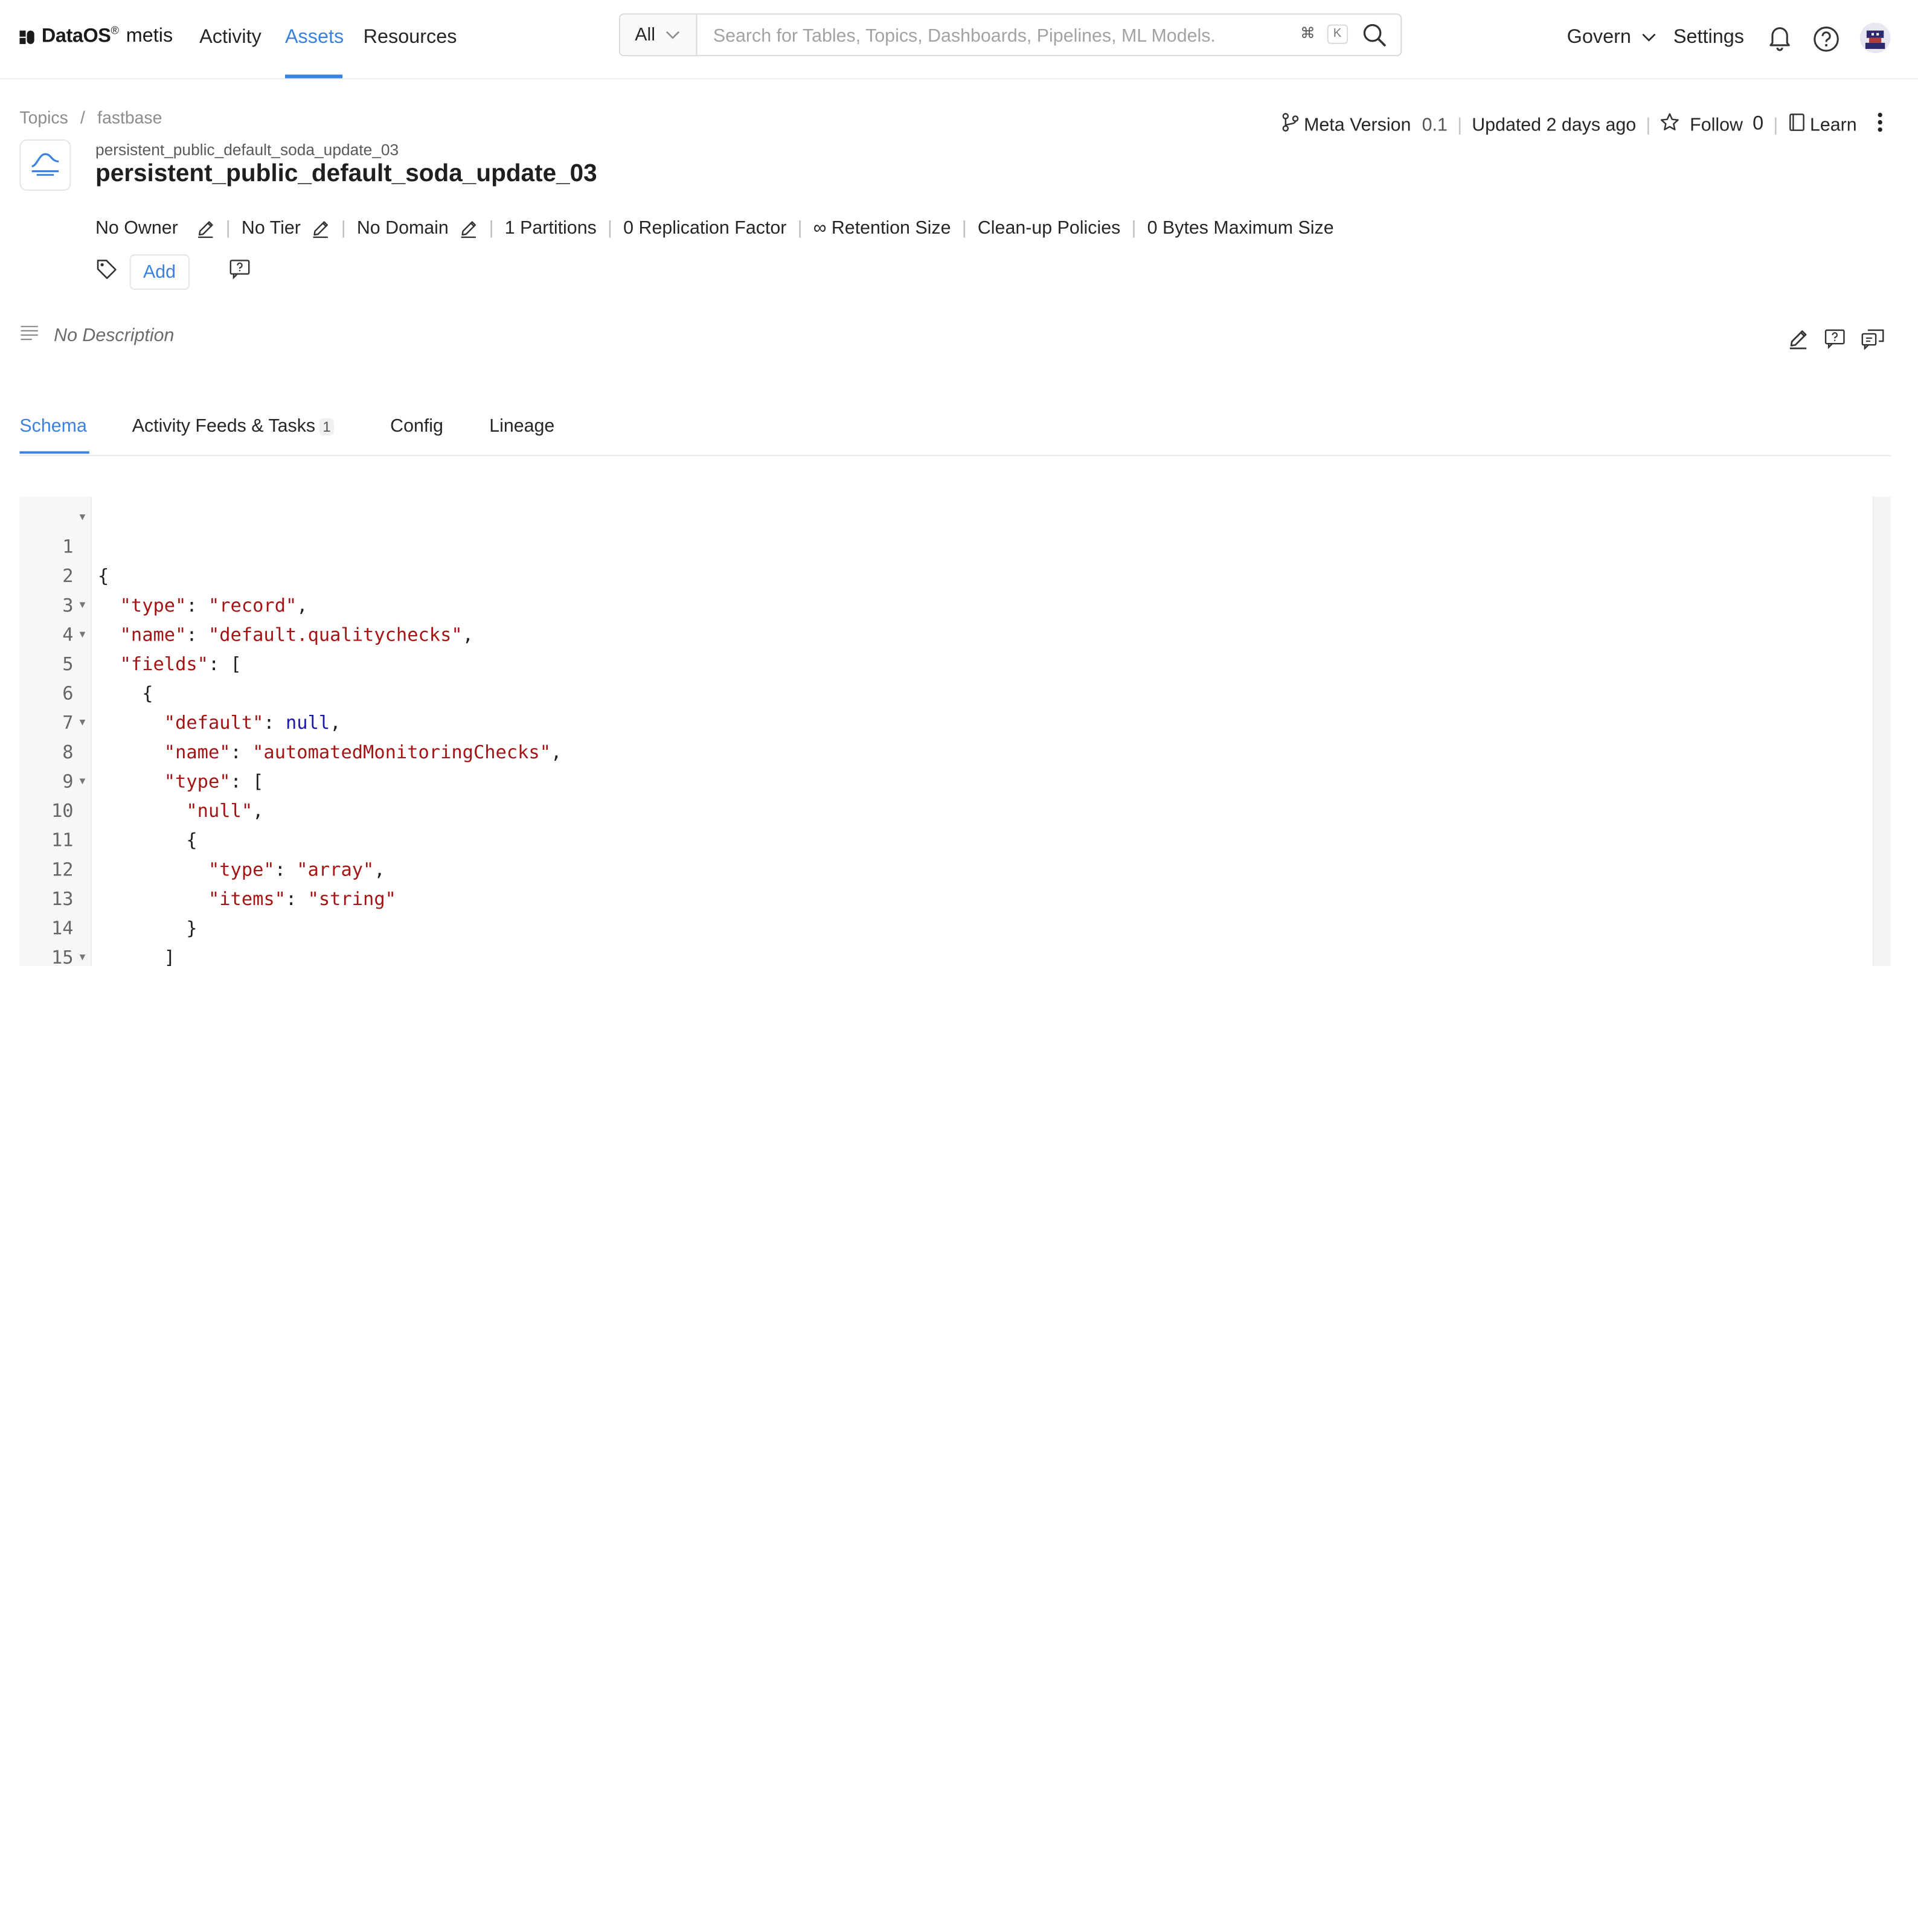  I want to click on description-text: No Description, so click(114, 335).